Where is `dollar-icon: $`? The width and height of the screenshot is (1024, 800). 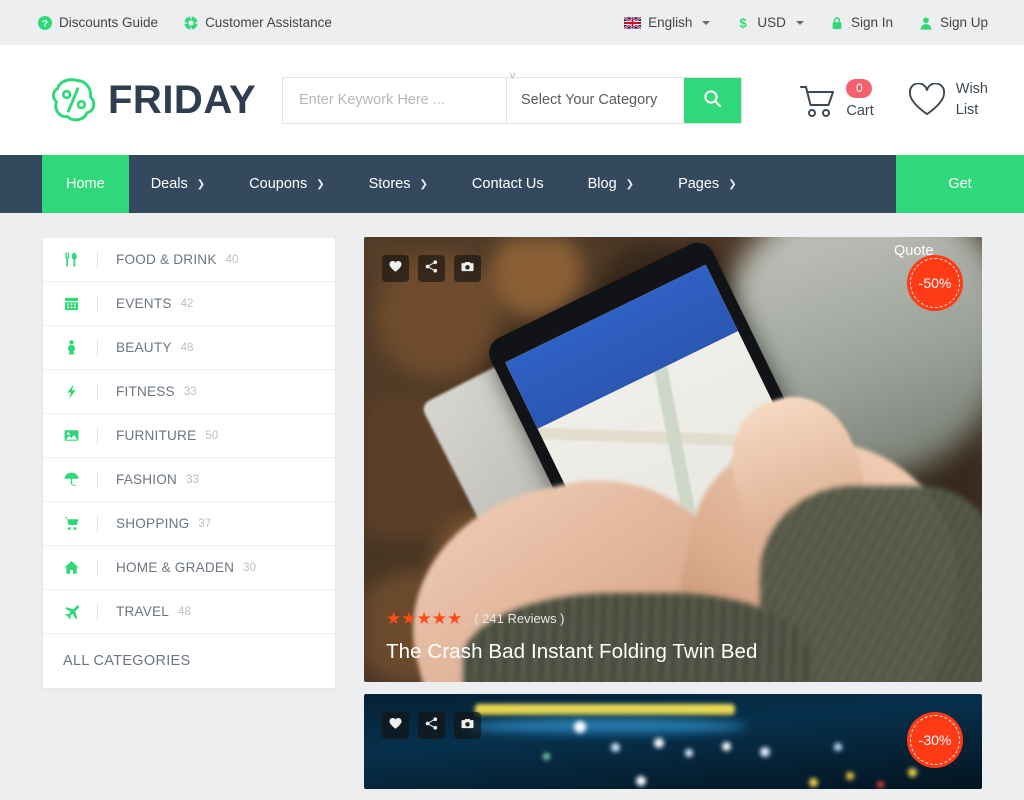
dollar-icon: $ is located at coordinates (743, 23).